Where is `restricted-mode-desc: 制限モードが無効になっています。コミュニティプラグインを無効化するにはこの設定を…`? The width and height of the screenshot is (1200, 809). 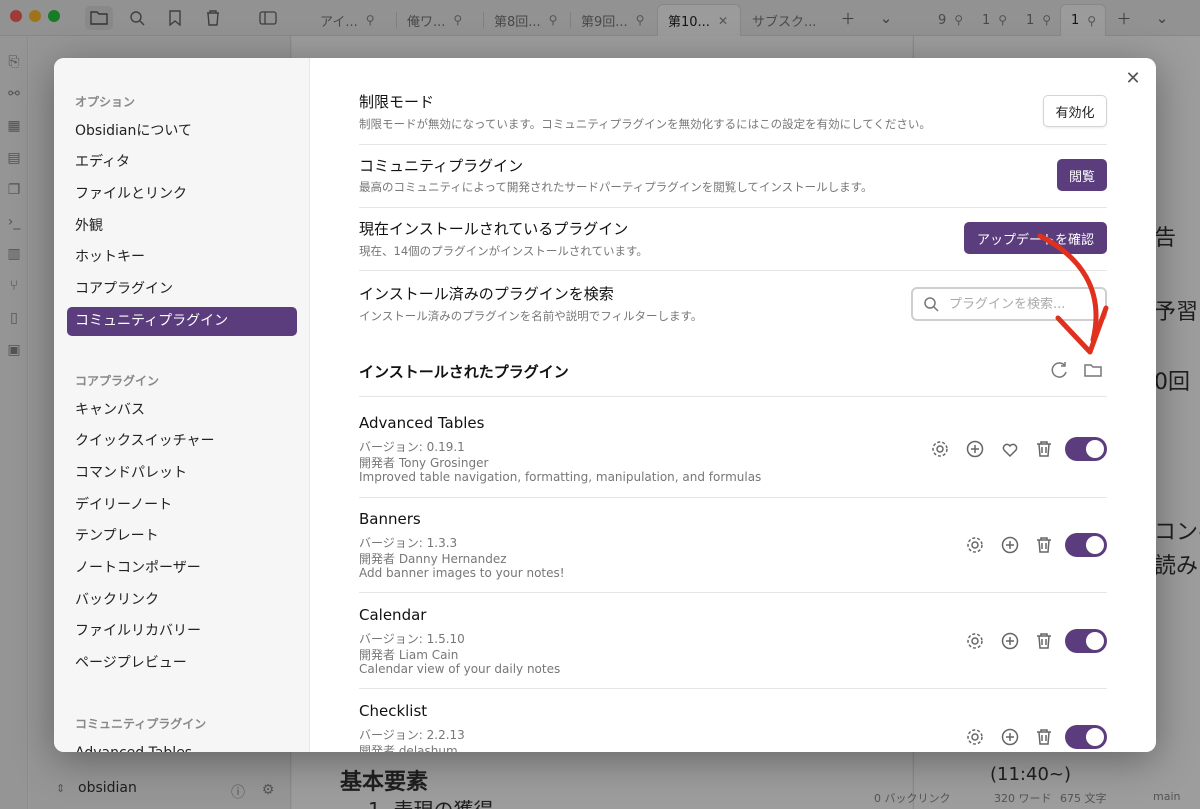 restricted-mode-desc: 制限モードが無効になっています。コミュニティプラグインを無効化するにはこの設定を… is located at coordinates (645, 124).